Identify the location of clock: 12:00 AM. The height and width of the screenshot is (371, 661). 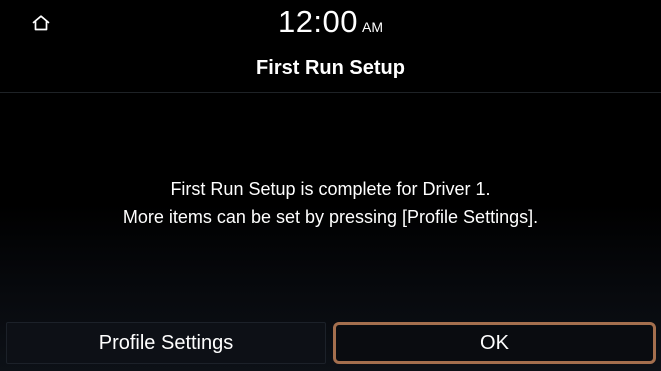
(330, 22).